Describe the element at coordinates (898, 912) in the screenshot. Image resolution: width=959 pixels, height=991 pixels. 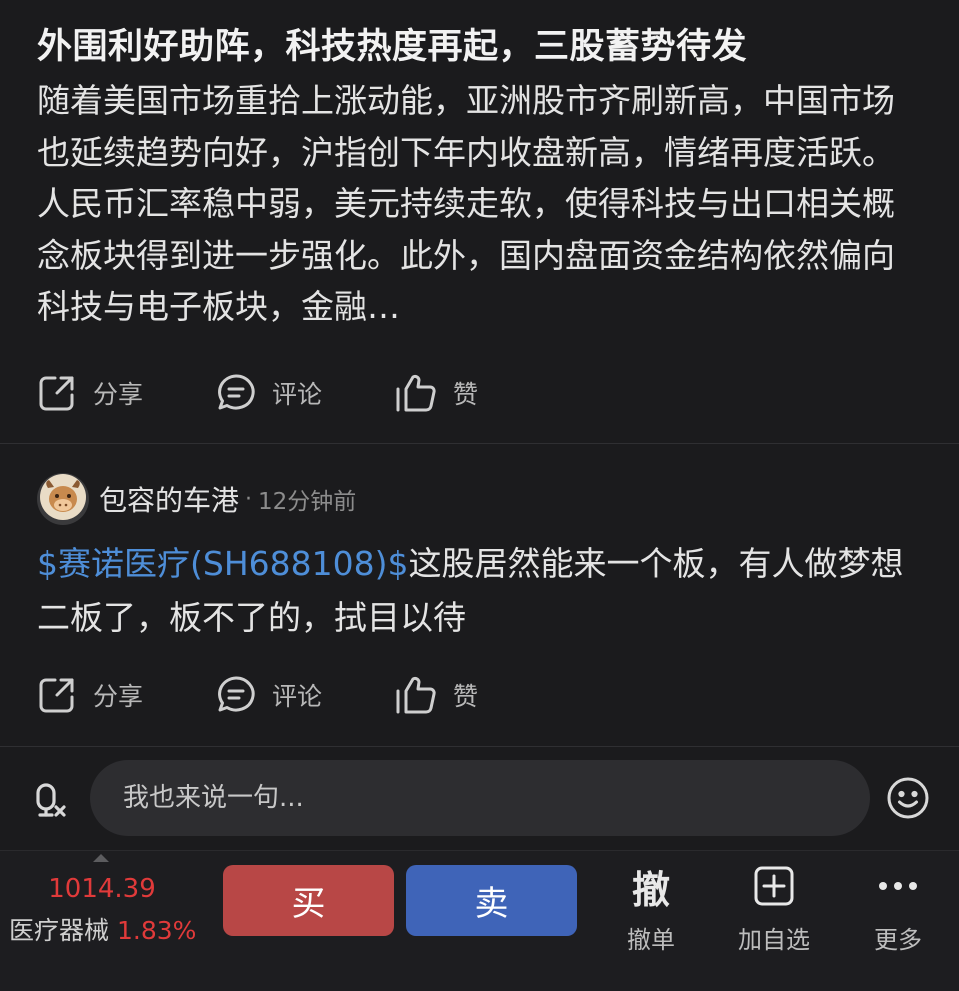
I see `more-button: 更多` at that location.